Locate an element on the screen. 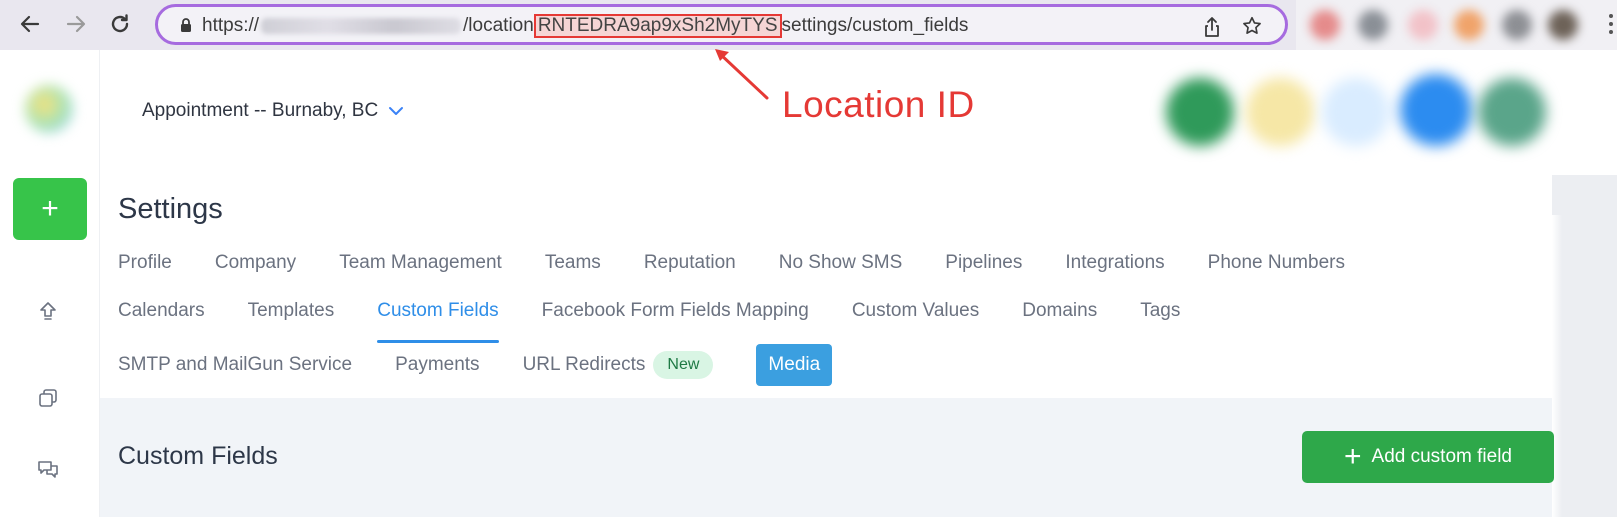 The width and height of the screenshot is (1617, 517). url-path-after: settings/custom_fields is located at coordinates (875, 25).